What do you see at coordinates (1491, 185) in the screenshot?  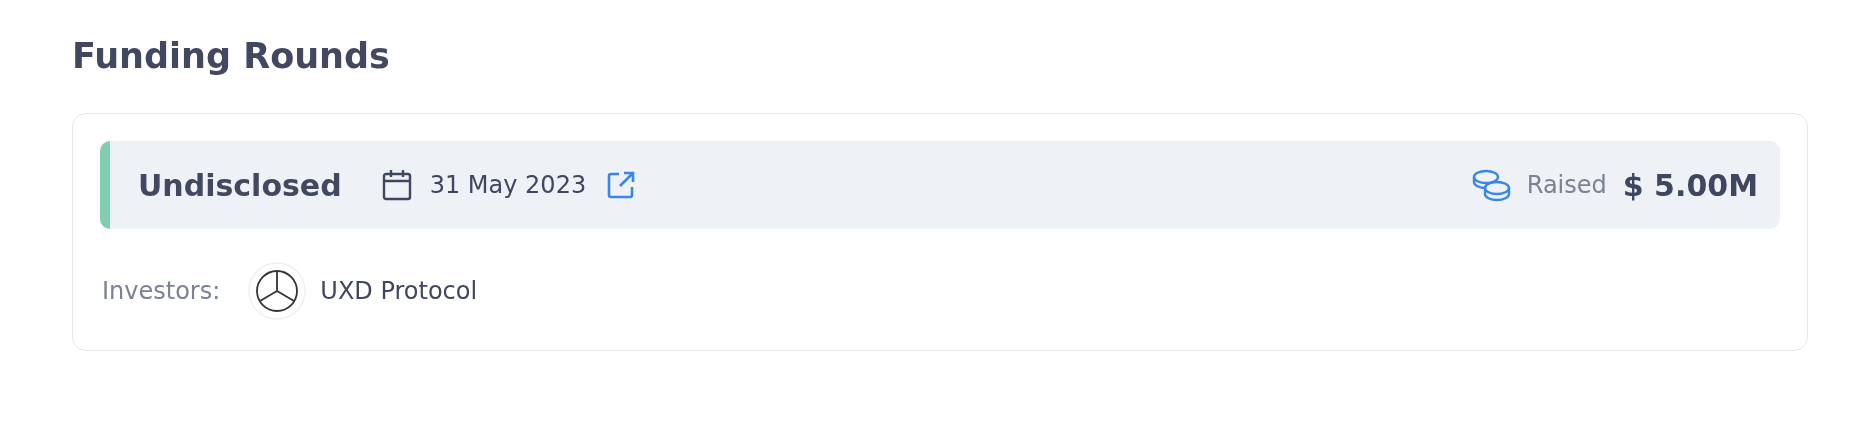 I see `coins-icon` at bounding box center [1491, 185].